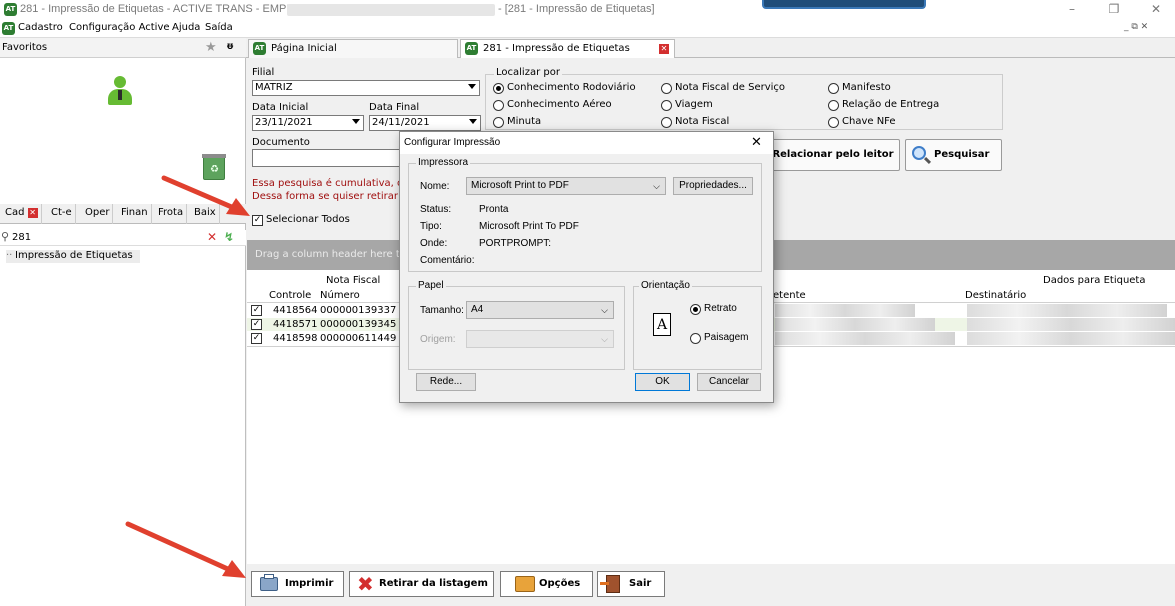 The image size is (1175, 606). Describe the element at coordinates (185, 549) in the screenshot. I see `arrow-to-imprimir` at that location.